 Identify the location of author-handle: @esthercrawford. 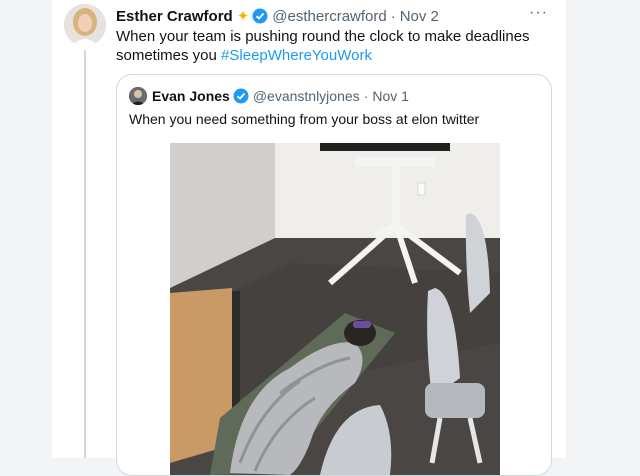
(329, 16).